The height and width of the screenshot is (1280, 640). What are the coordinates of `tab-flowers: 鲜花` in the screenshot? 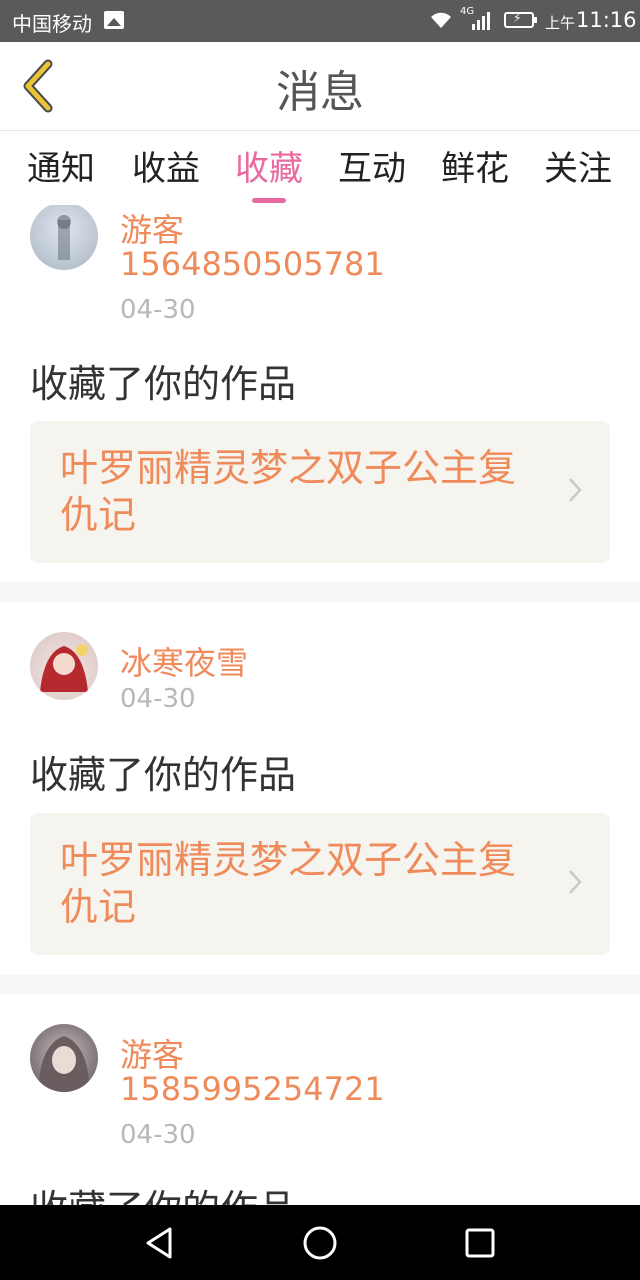 It's located at (475, 172).